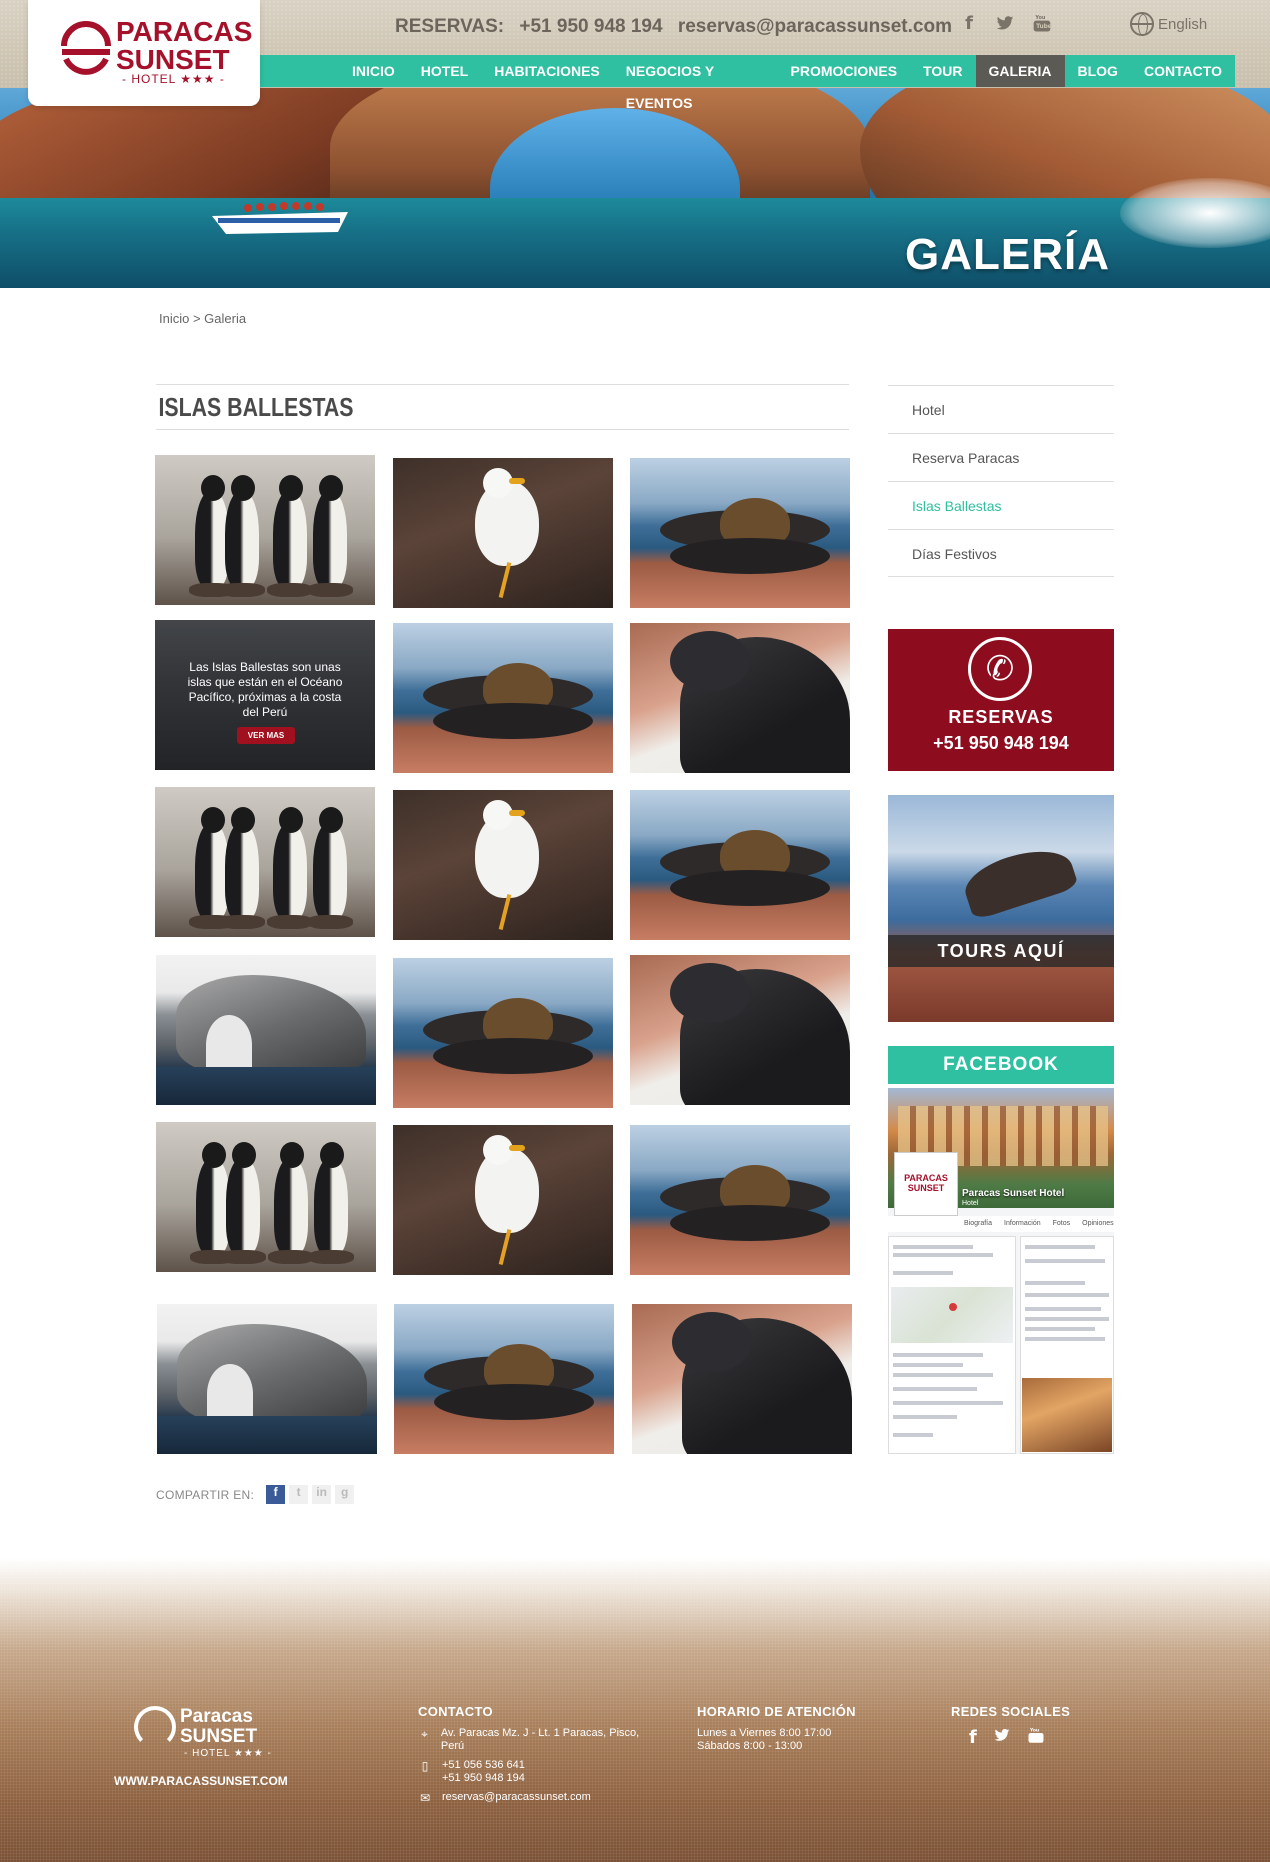  Describe the element at coordinates (1001, 717) in the screenshot. I see `reservas-banner-title: RESERVAS` at that location.